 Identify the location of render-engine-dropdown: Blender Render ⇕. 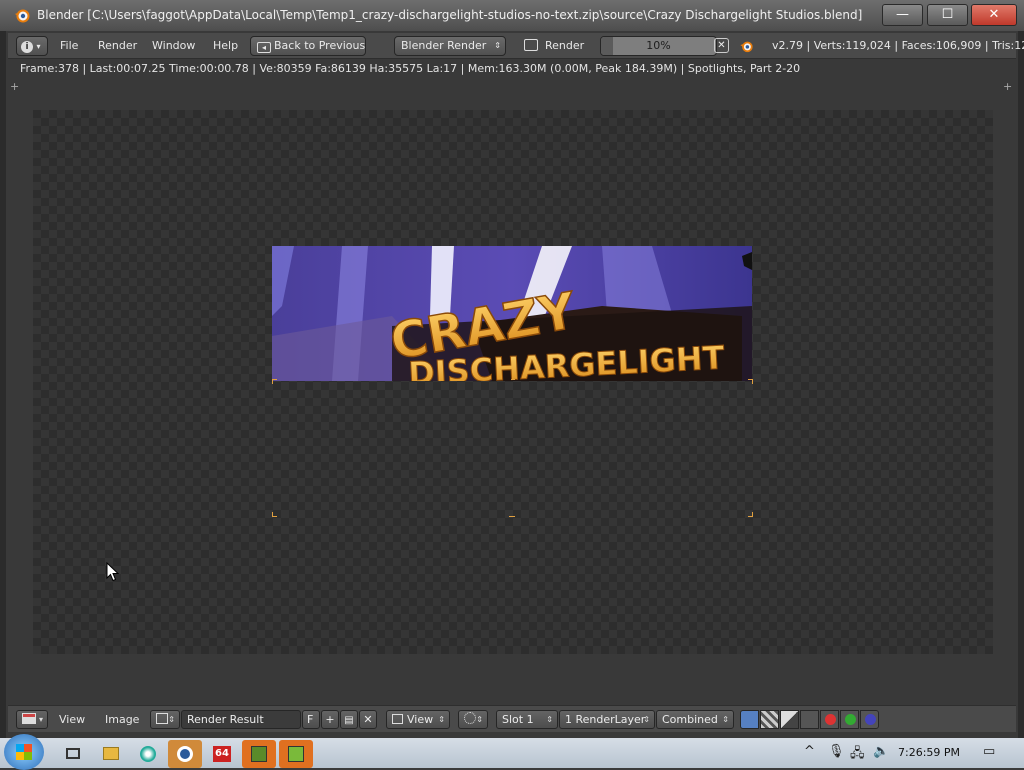
(450, 46).